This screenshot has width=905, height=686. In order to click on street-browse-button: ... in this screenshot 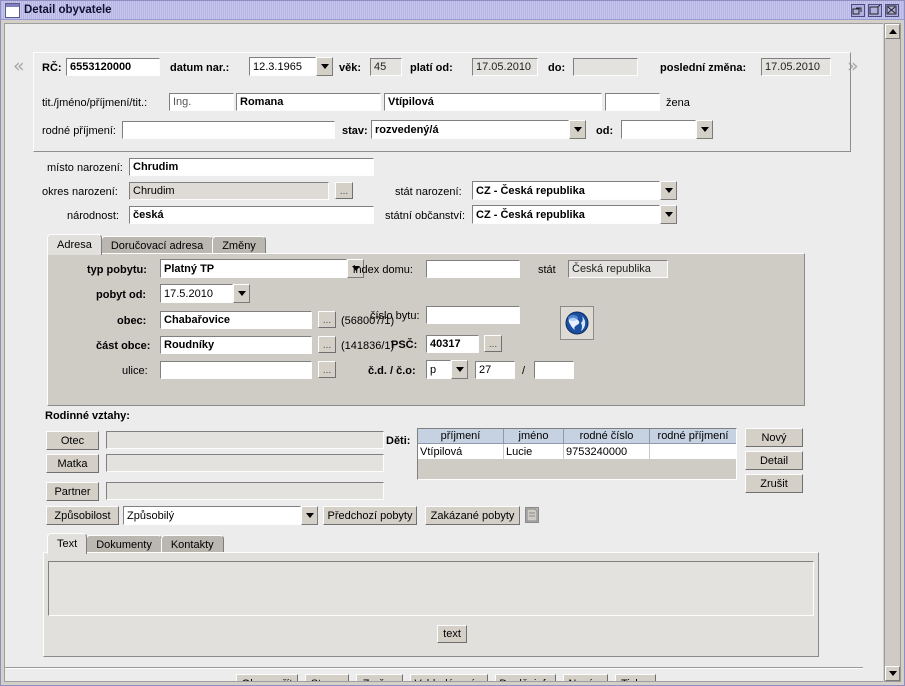, I will do `click(327, 369)`.